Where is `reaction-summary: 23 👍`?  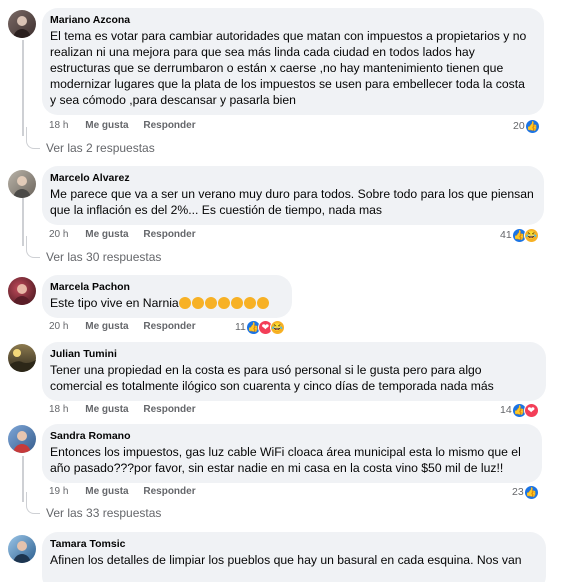
reaction-summary: 23 👍 is located at coordinates (525, 492).